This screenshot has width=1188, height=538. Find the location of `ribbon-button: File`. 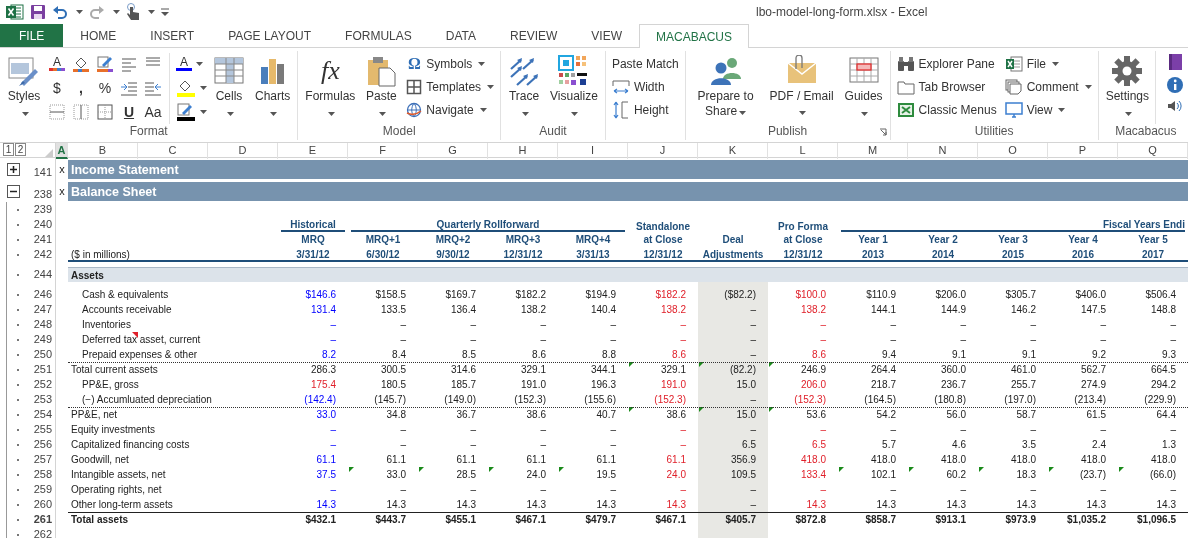

ribbon-button: File is located at coordinates (1048, 63).